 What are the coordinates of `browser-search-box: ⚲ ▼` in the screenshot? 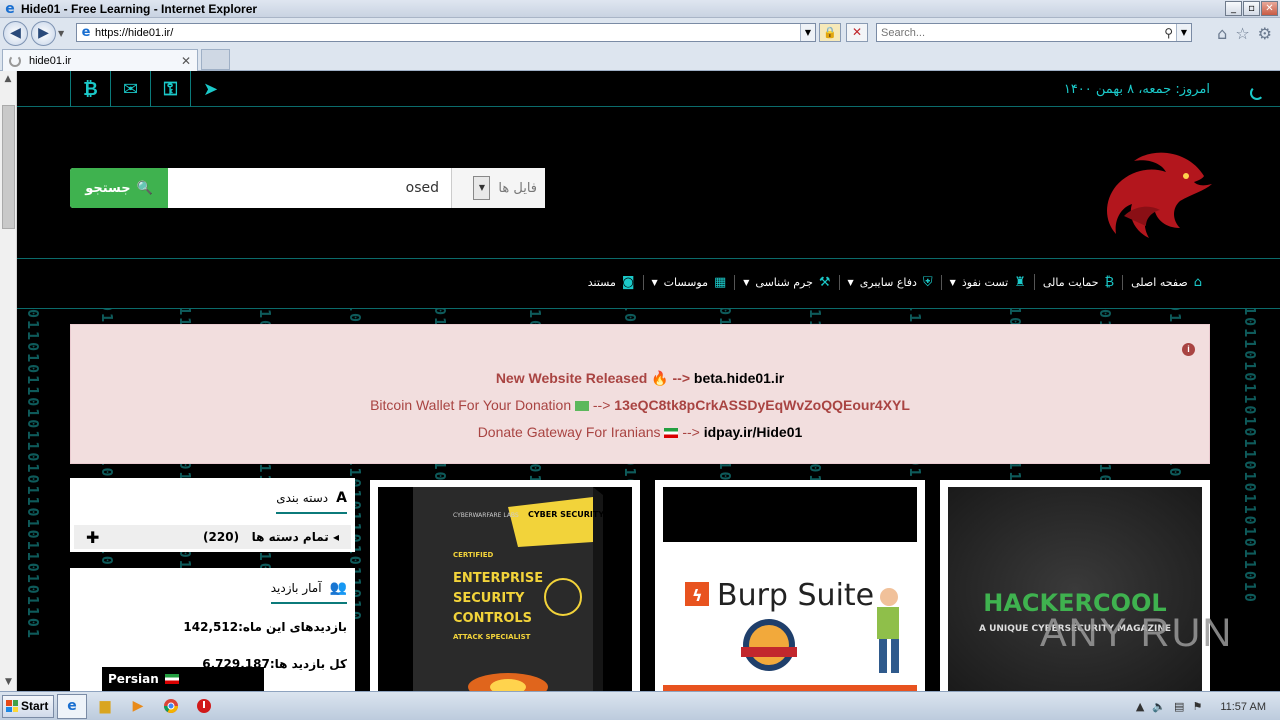 It's located at (1034, 32).